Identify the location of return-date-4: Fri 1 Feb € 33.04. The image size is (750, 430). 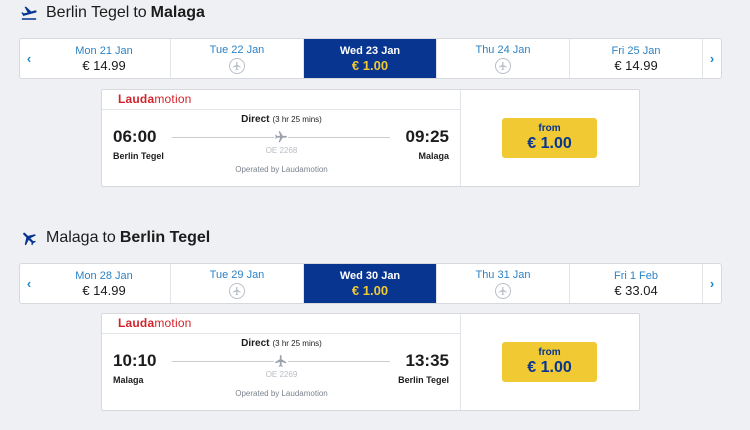
(636, 283).